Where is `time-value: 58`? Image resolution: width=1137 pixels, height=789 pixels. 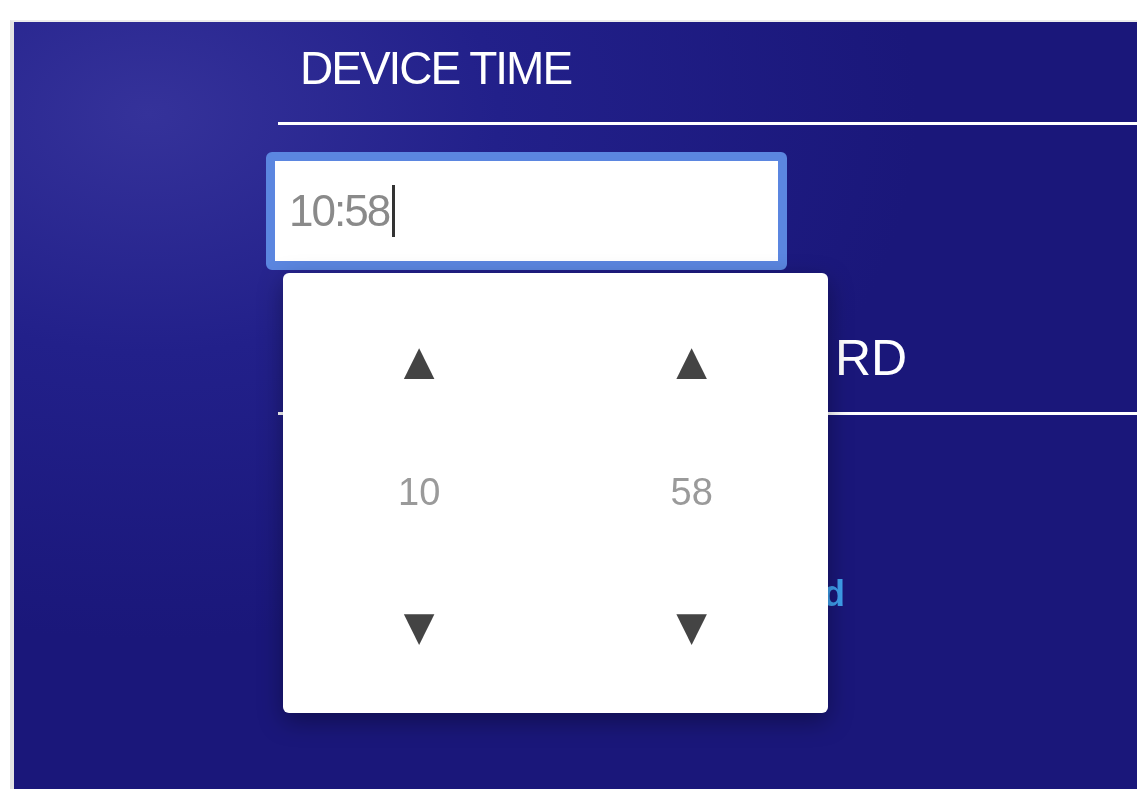
time-value: 58 is located at coordinates (691, 493).